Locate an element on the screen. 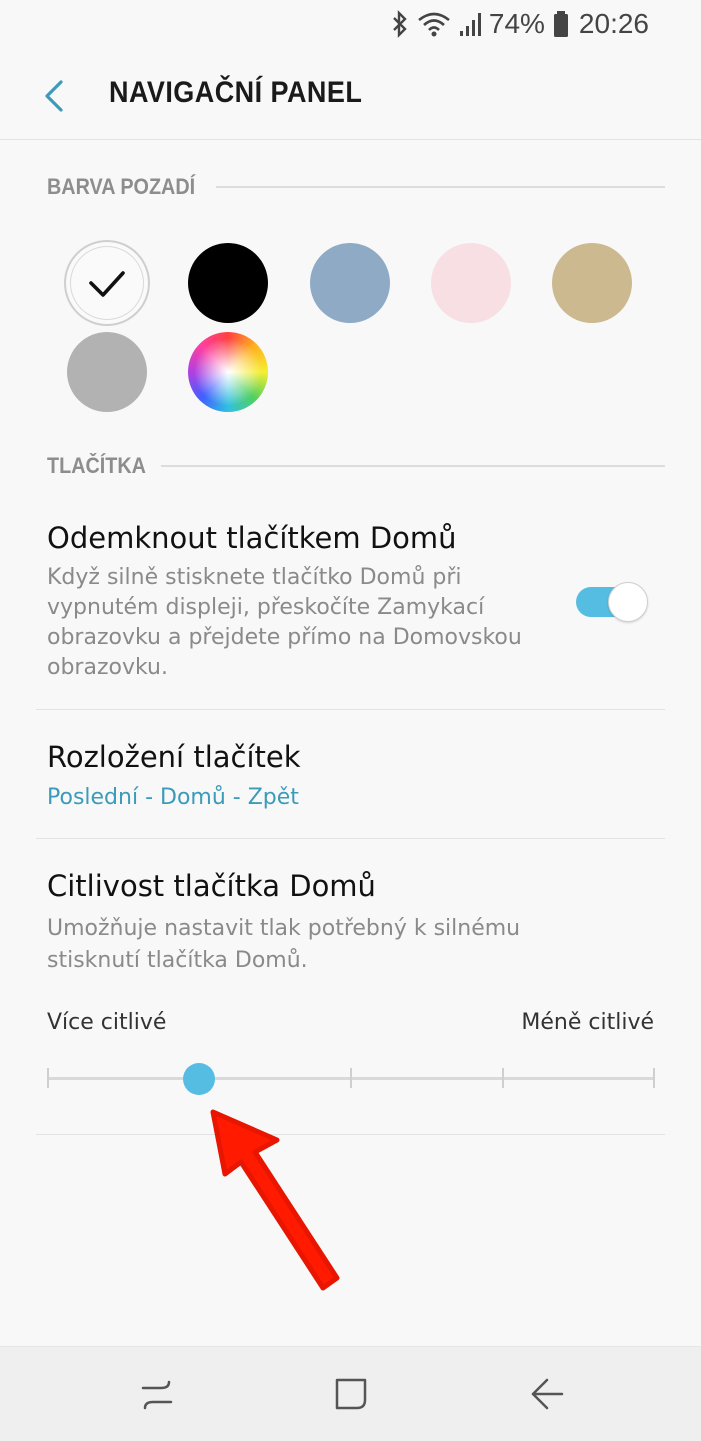 This screenshot has width=701, height=1441. home-icon is located at coordinates (351, 1394).